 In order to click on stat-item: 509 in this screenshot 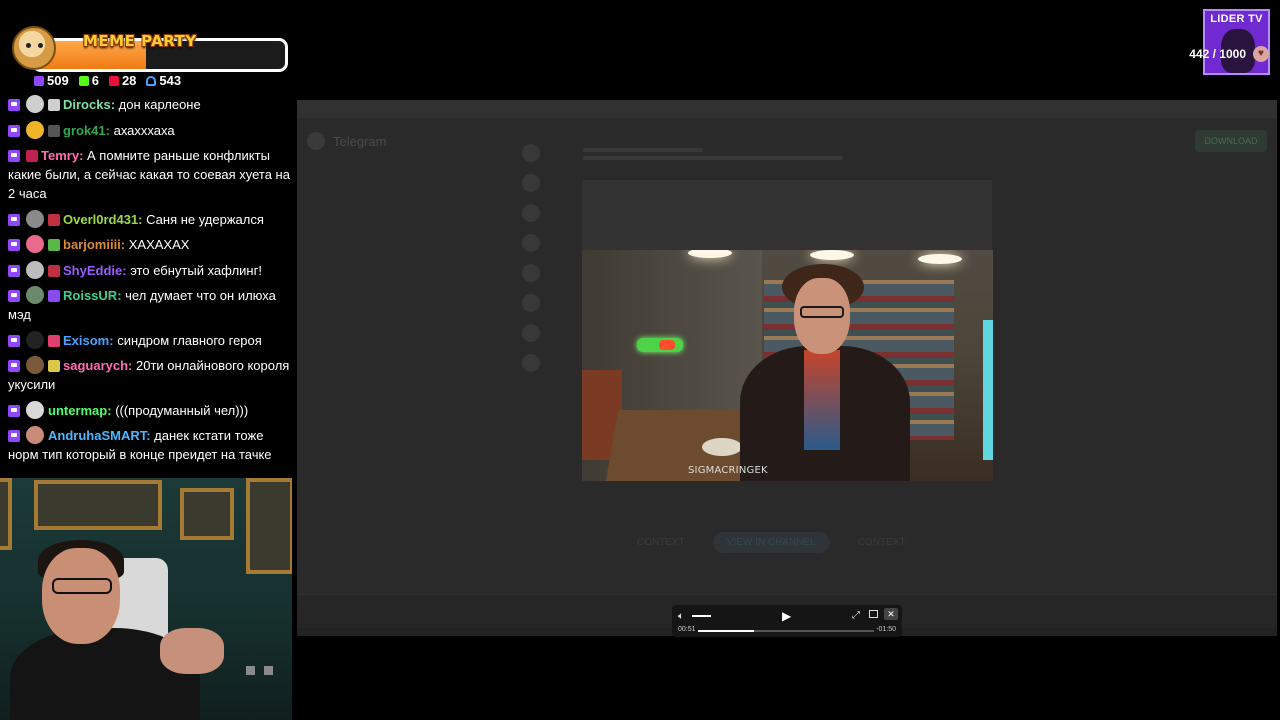, I will do `click(51, 80)`.